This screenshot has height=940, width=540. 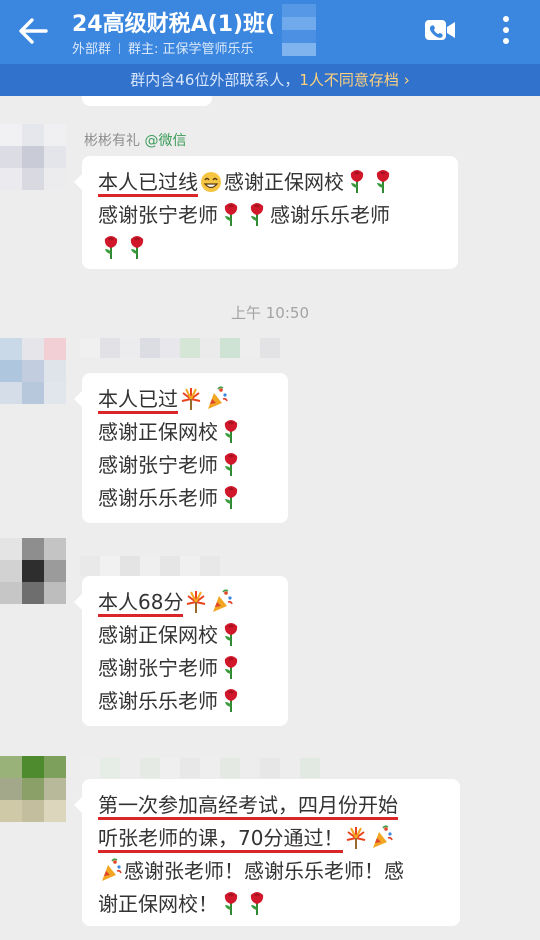 I want to click on group-subtitle: 外部群 群主: 正保学管师乐乐, so click(x=172, y=47).